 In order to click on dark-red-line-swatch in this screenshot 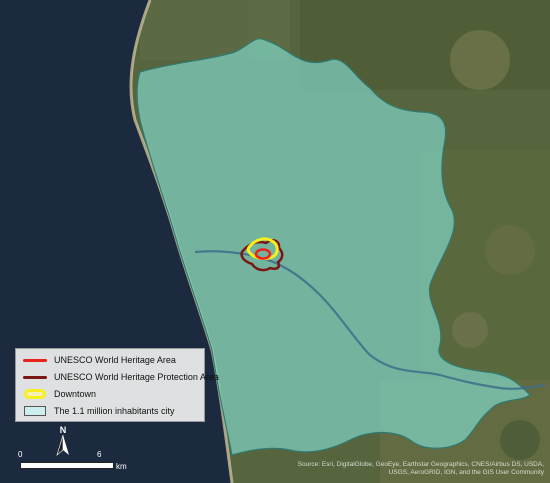, I will do `click(35, 377)`.